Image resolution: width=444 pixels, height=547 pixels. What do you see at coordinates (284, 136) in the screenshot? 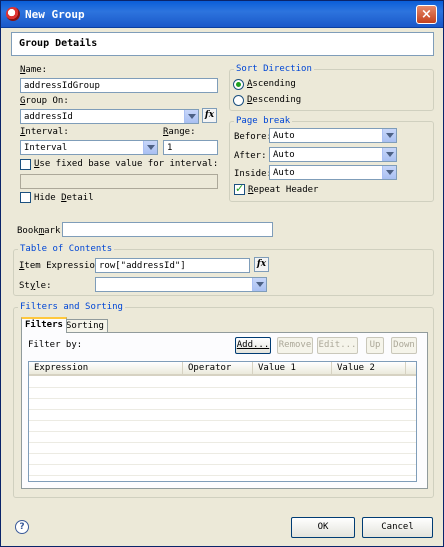
I see `before-value: Auto` at bounding box center [284, 136].